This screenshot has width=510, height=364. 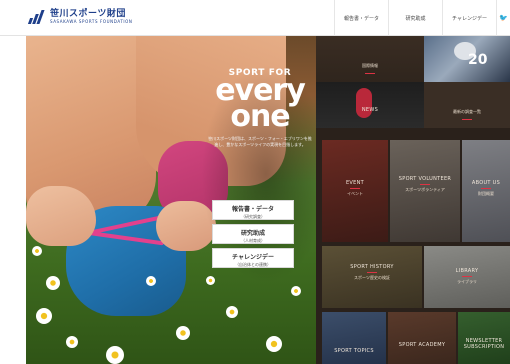 I want to click on logo-english-name: SASAKAWA SPORTS FOUNDATION, so click(x=91, y=21).